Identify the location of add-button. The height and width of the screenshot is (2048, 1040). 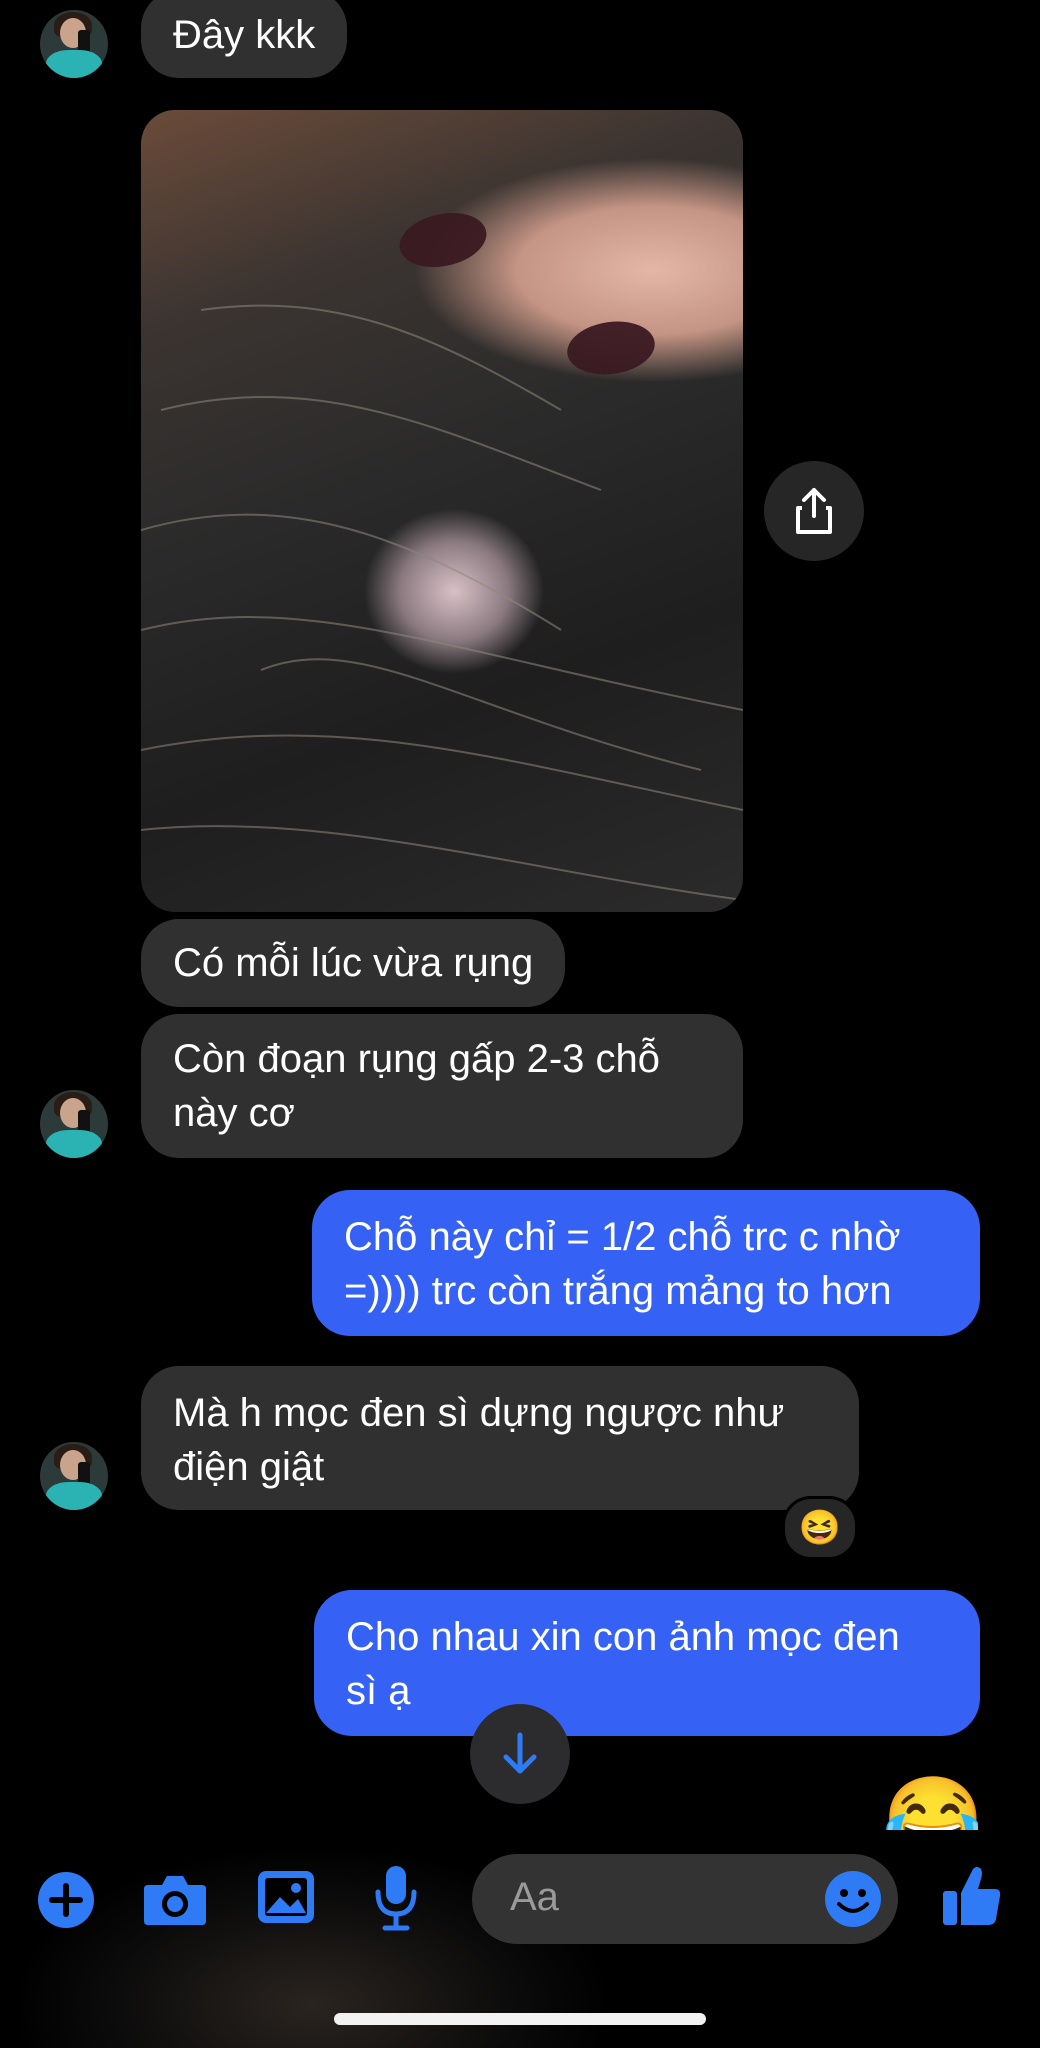
(66, 1900).